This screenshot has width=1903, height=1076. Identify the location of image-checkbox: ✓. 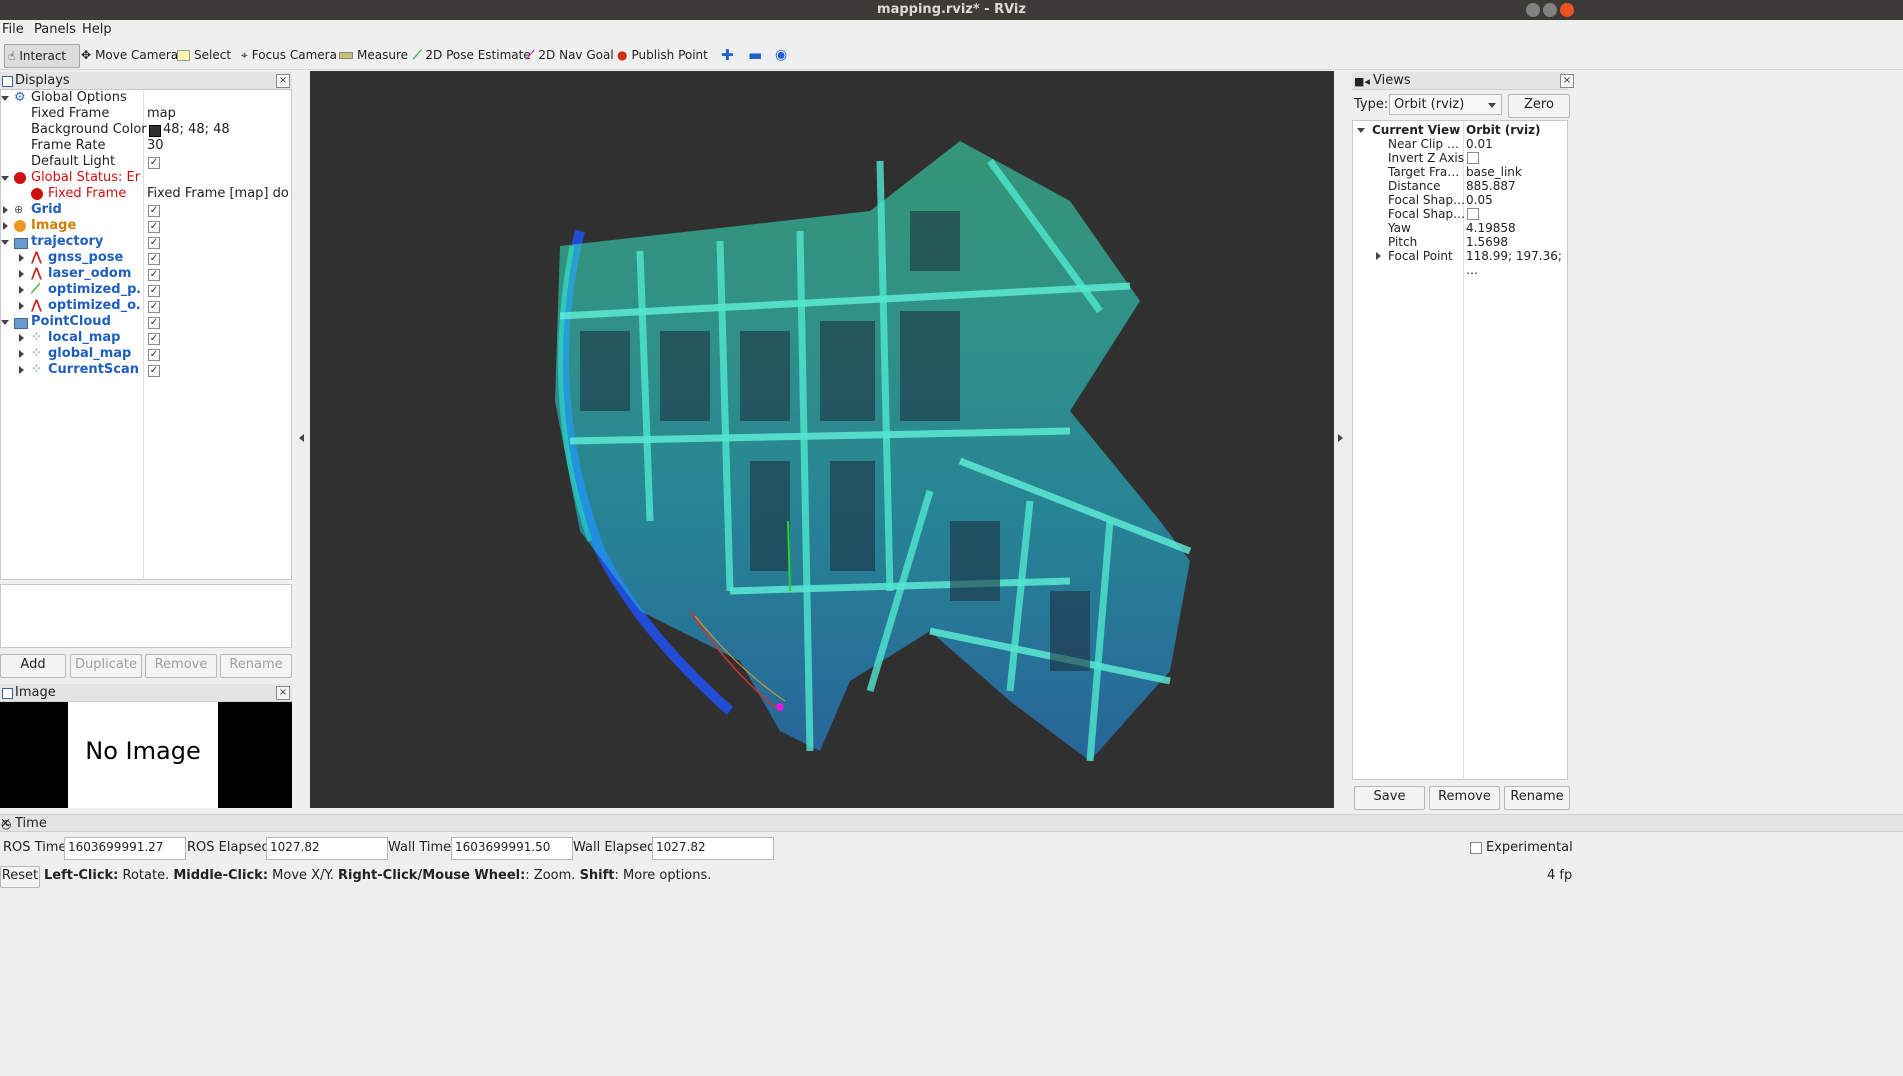
(154, 227).